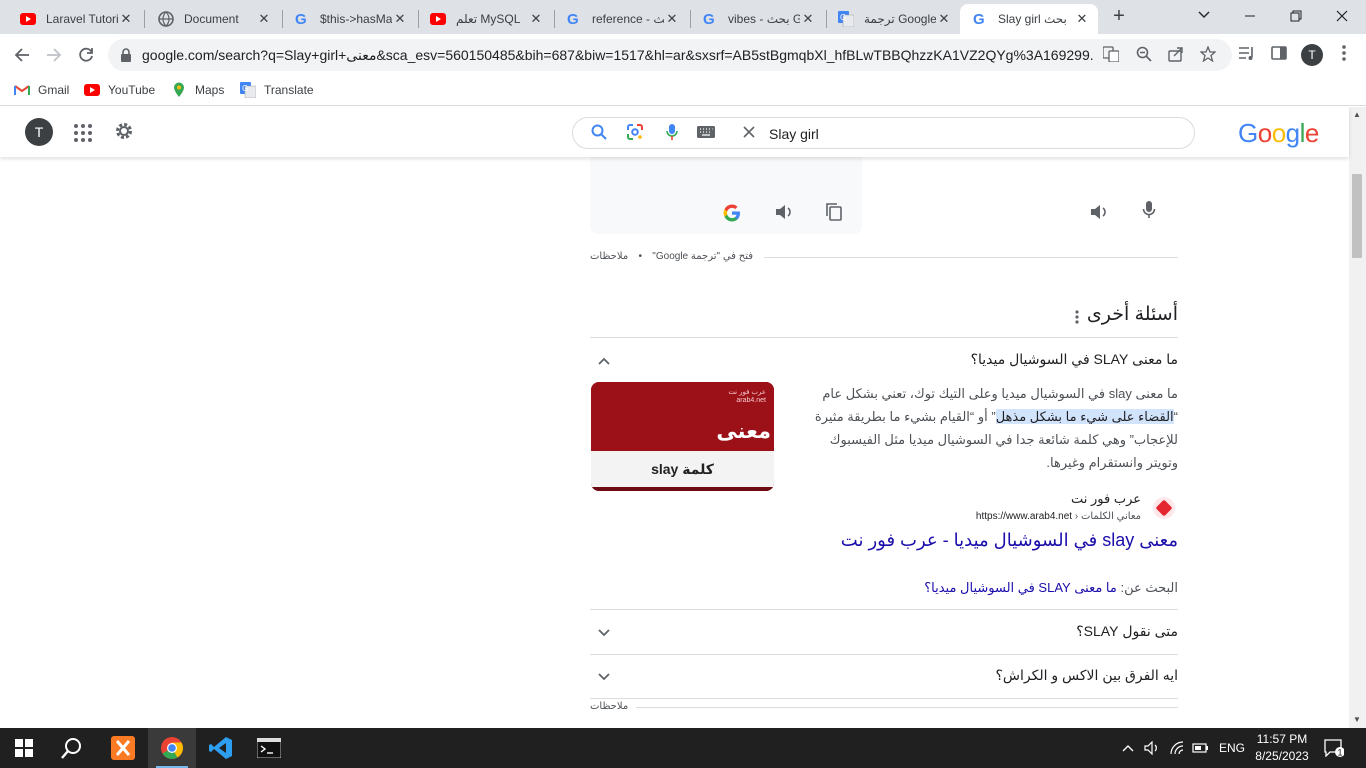 The width and height of the screenshot is (1366, 768). I want to click on bookmark-maps: Maps, so click(197, 90).